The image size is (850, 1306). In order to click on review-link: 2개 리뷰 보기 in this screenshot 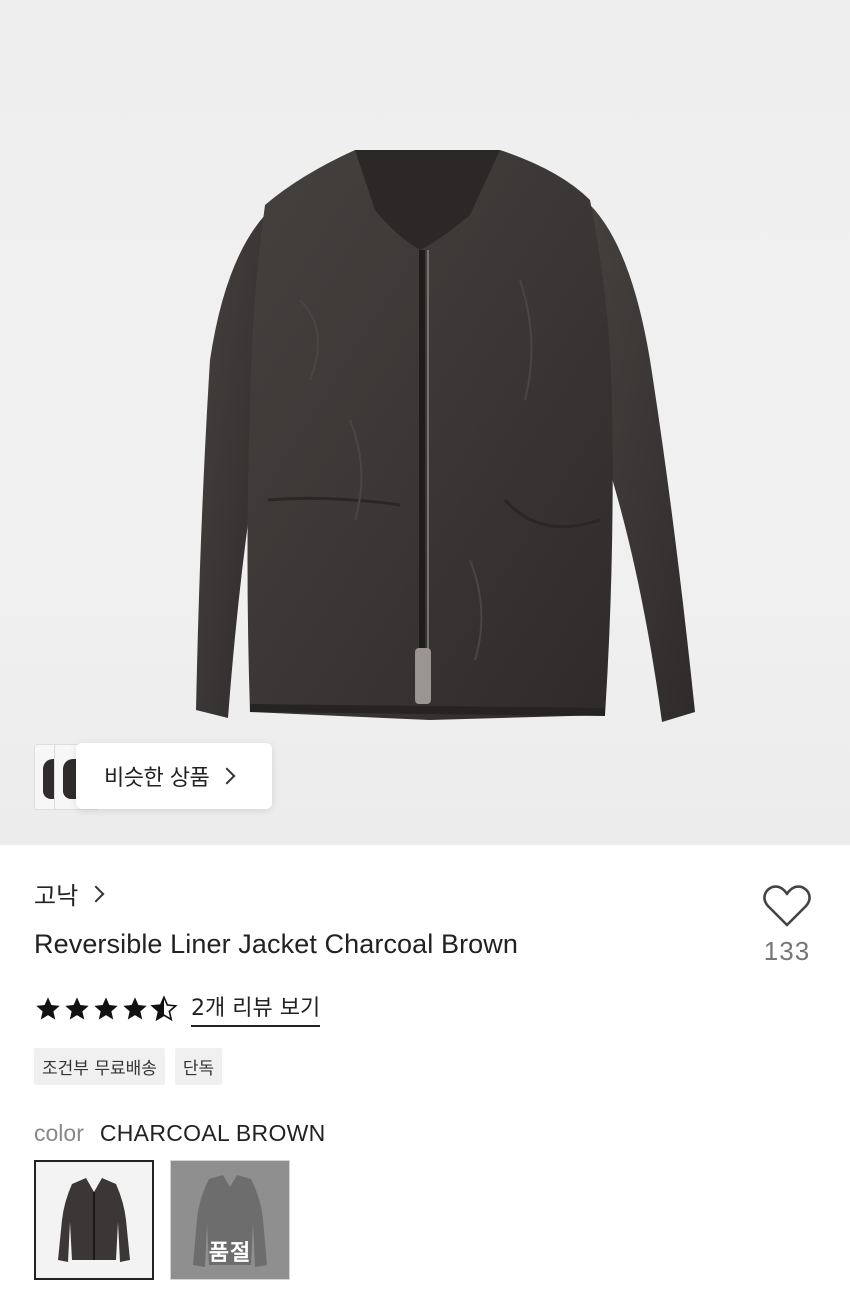, I will do `click(256, 1008)`.